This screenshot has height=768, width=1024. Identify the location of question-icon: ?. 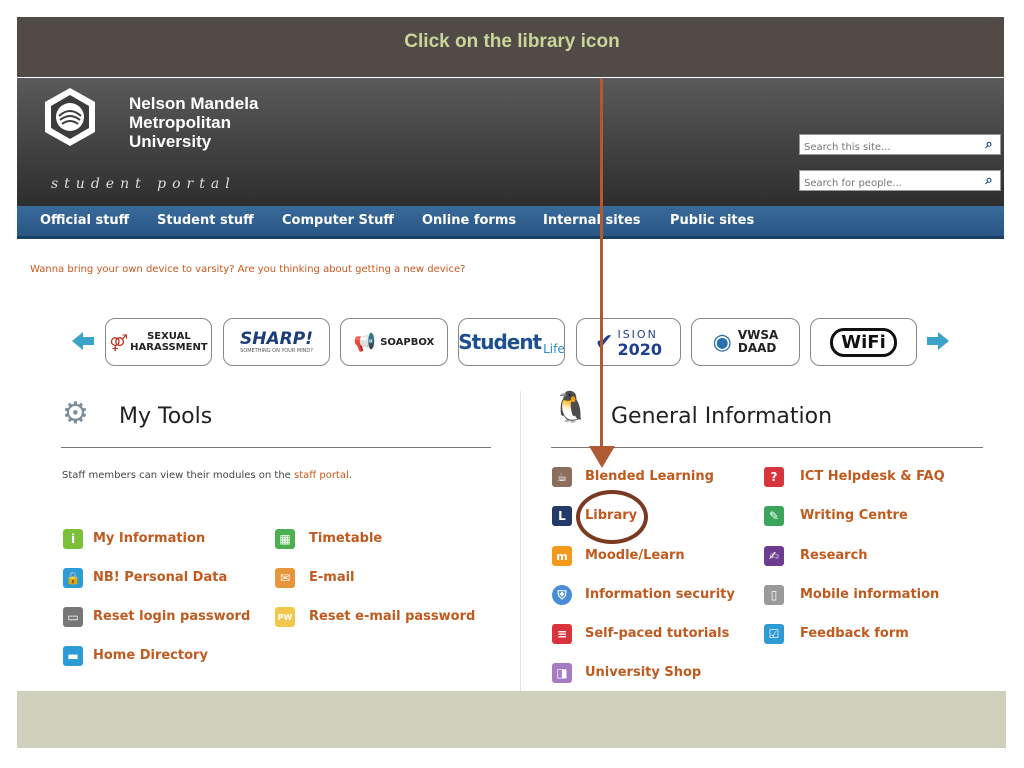
(774, 477).